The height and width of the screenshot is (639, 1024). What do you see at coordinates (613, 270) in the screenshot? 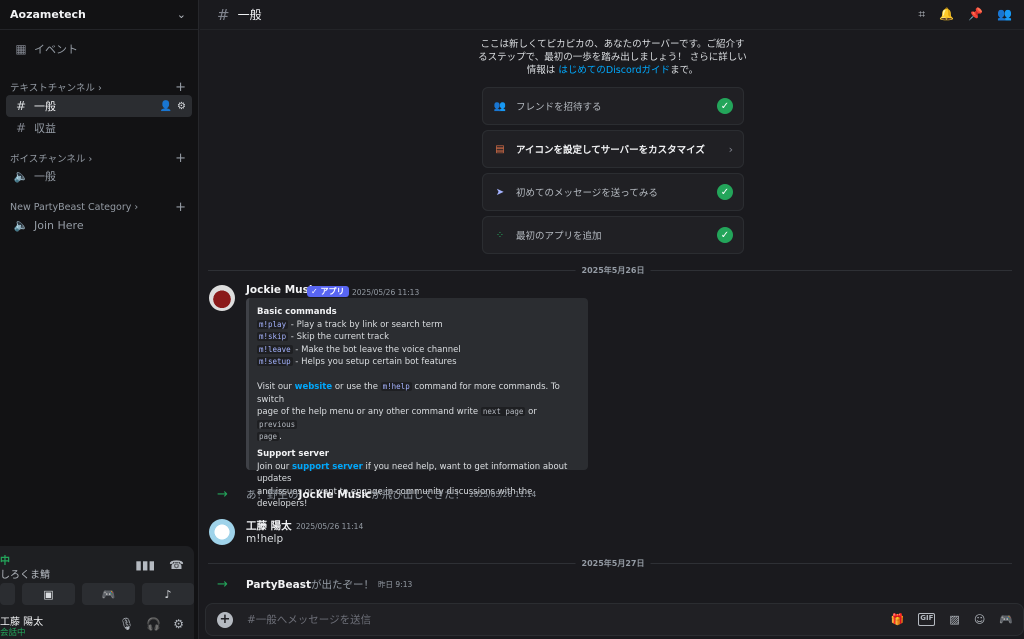
I see `date-divider-label: 2025年5月26日` at bounding box center [613, 270].